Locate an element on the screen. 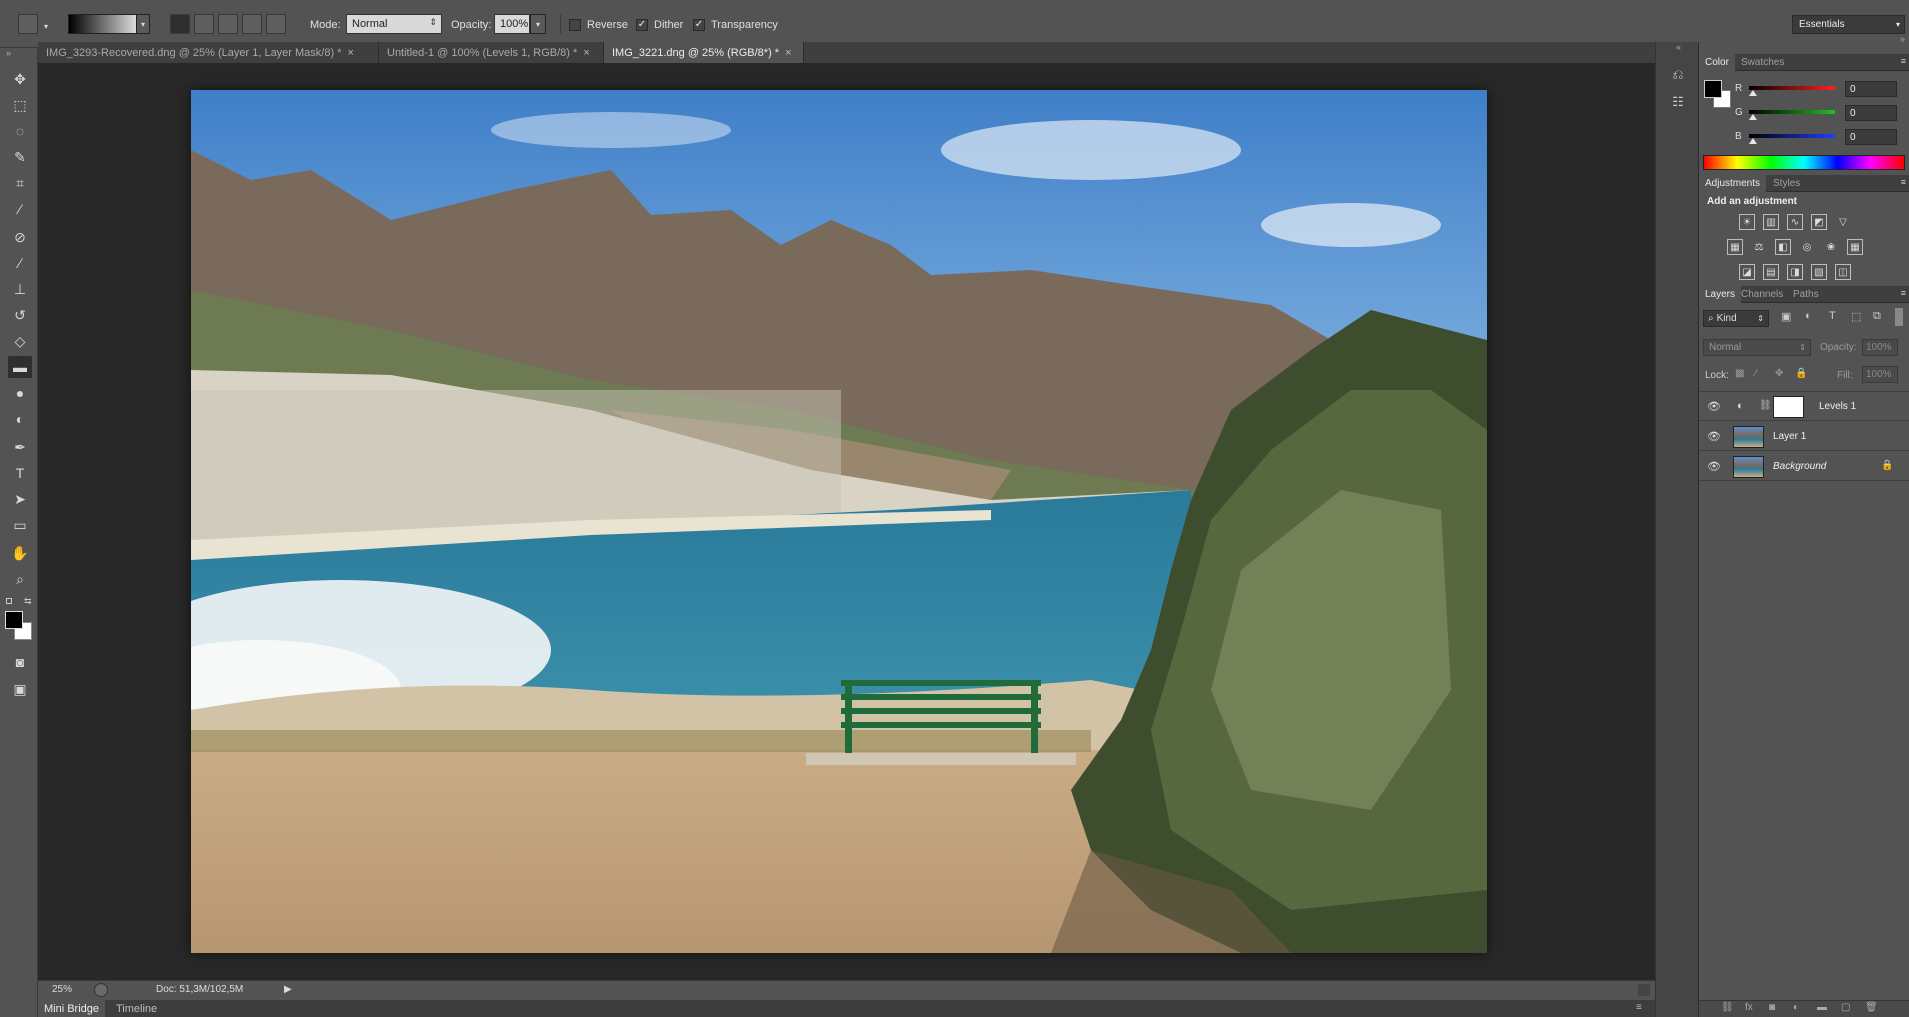  layer-row-layer-1: 👁 Layer 1 is located at coordinates (1804, 436).